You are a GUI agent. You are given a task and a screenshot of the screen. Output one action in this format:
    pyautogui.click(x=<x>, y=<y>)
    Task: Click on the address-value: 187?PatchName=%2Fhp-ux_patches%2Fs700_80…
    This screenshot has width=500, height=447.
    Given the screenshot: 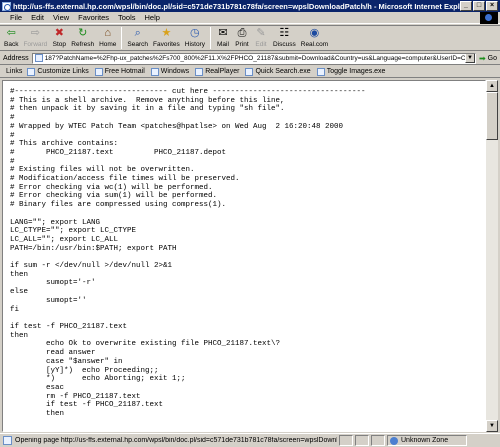 What is the action you would take?
    pyautogui.click(x=255, y=58)
    